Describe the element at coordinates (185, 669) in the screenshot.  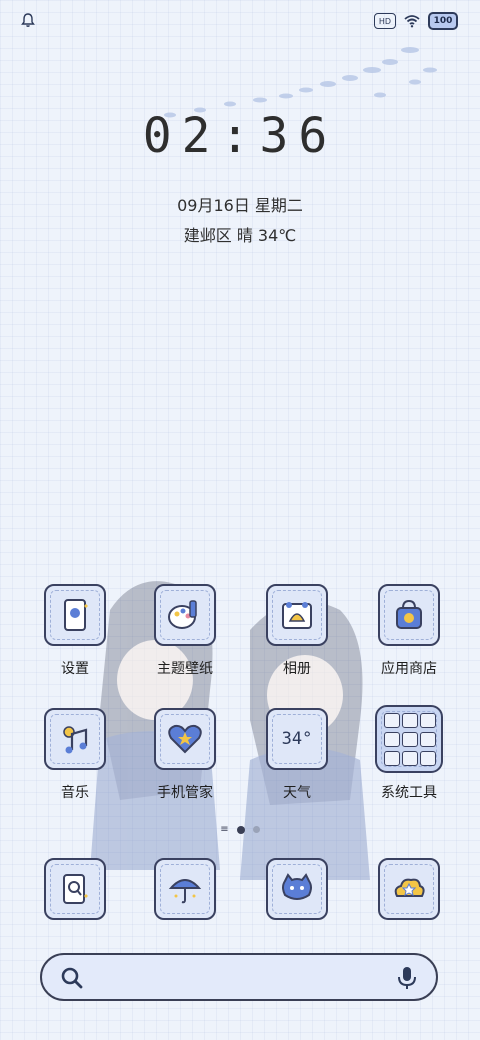
I see `app-label: 主题壁纸` at that location.